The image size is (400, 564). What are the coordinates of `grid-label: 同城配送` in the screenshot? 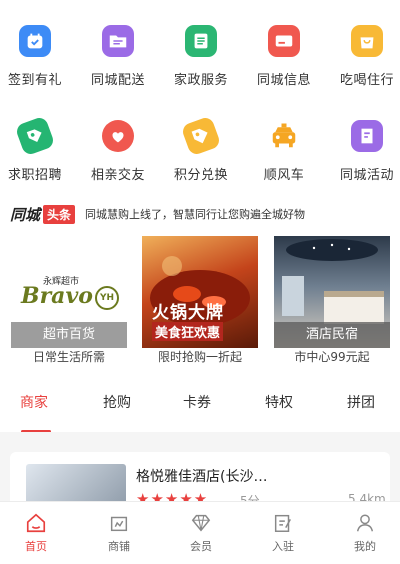 It's located at (117, 80).